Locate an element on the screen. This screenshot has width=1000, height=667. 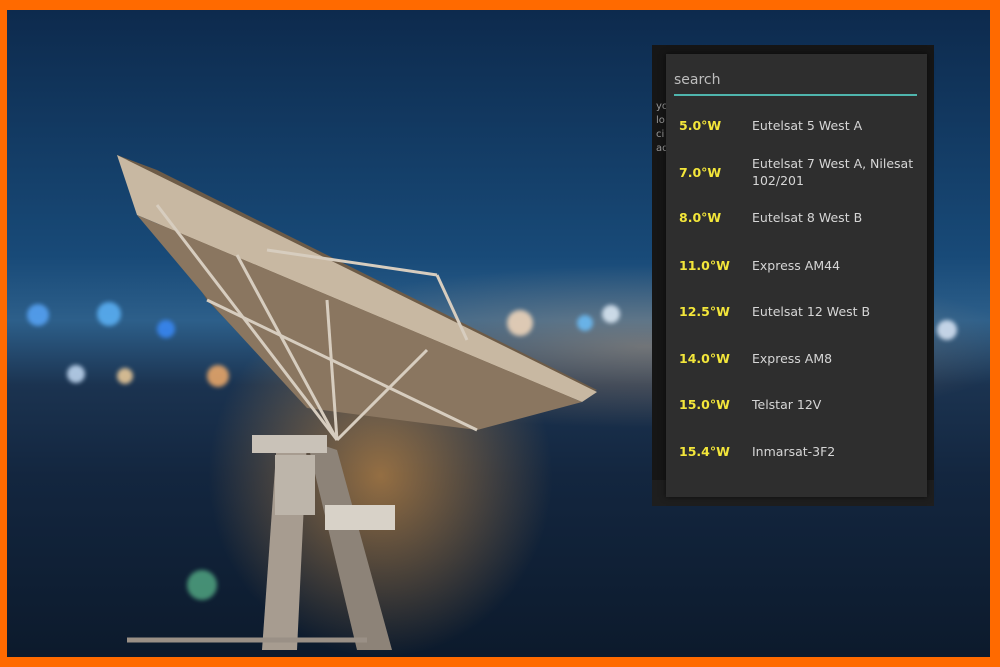
satellite-position: 15.0°W is located at coordinates (704, 404).